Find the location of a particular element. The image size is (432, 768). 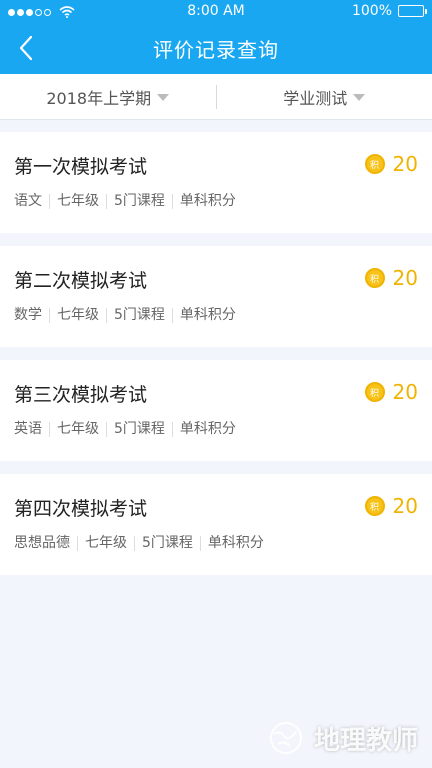

battery-percent: 100% is located at coordinates (371, 11).